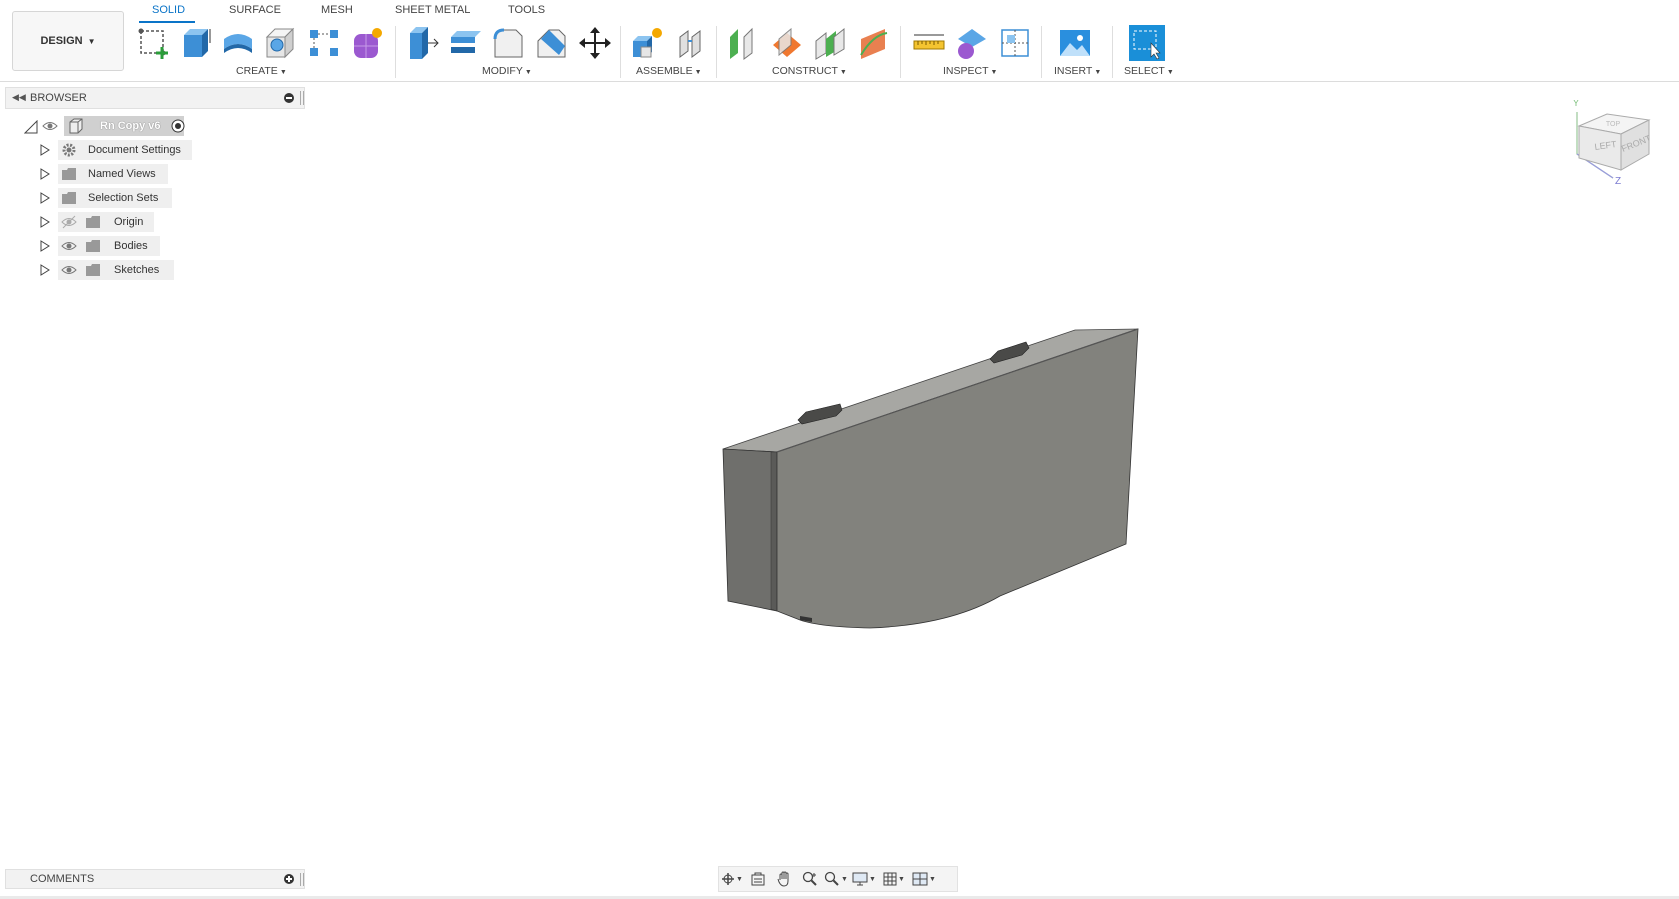 The image size is (1679, 899). I want to click on fit-icon: ▼, so click(836, 879).